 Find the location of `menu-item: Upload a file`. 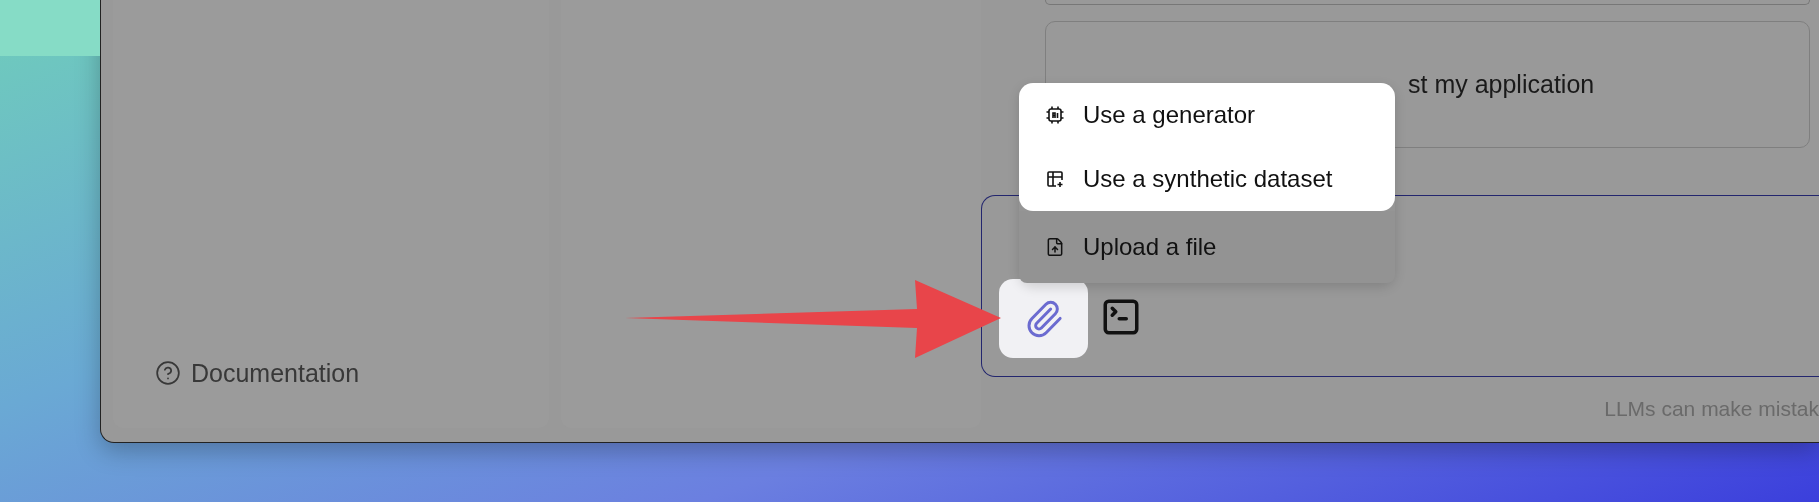

menu-item: Upload a file is located at coordinates (1207, 247).